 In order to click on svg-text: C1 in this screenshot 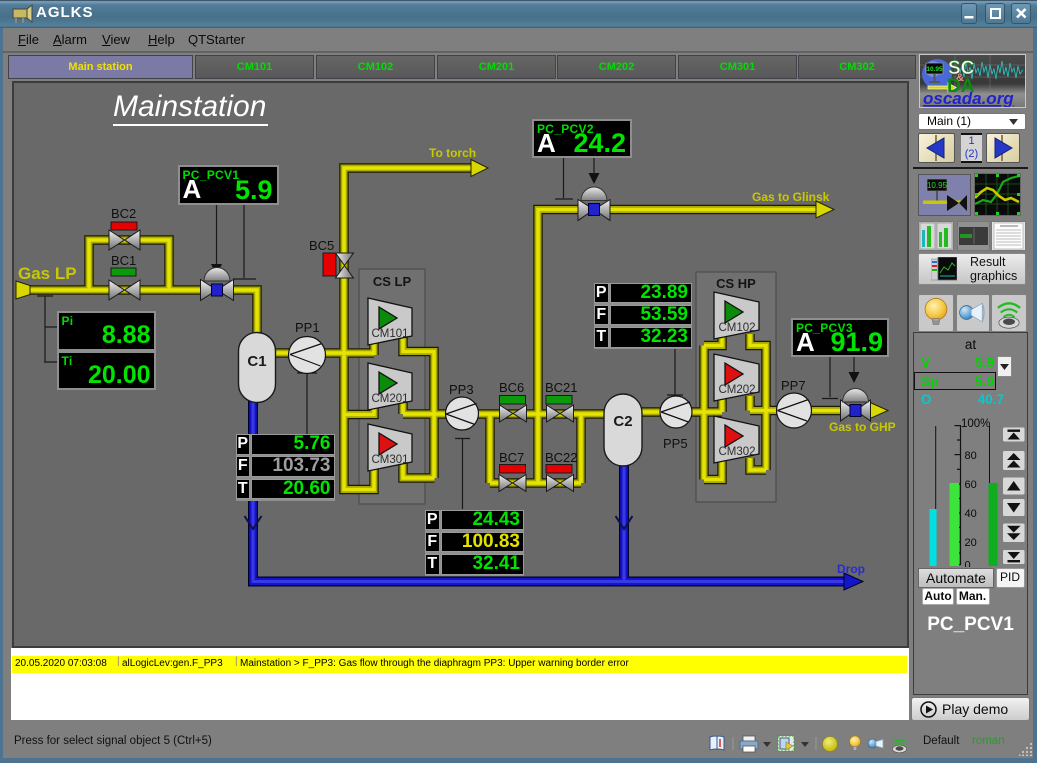, I will do `click(256, 361)`.